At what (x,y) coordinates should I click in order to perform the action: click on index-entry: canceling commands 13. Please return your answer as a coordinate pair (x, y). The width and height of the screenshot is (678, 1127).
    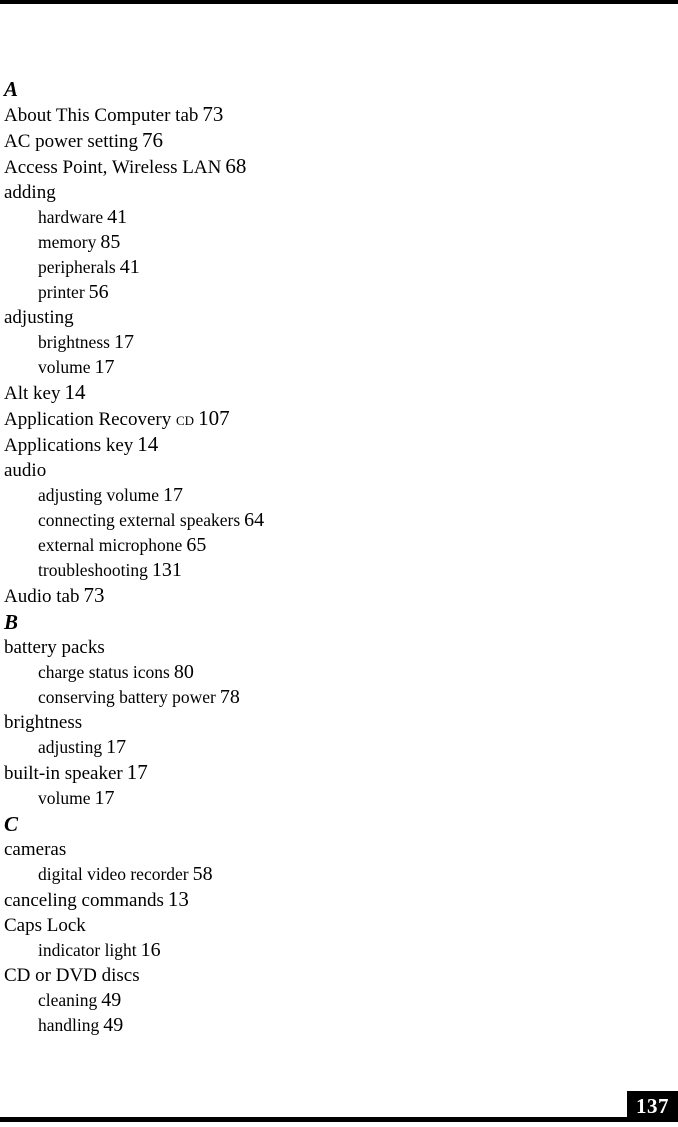
    Looking at the image, I should click on (304, 900).